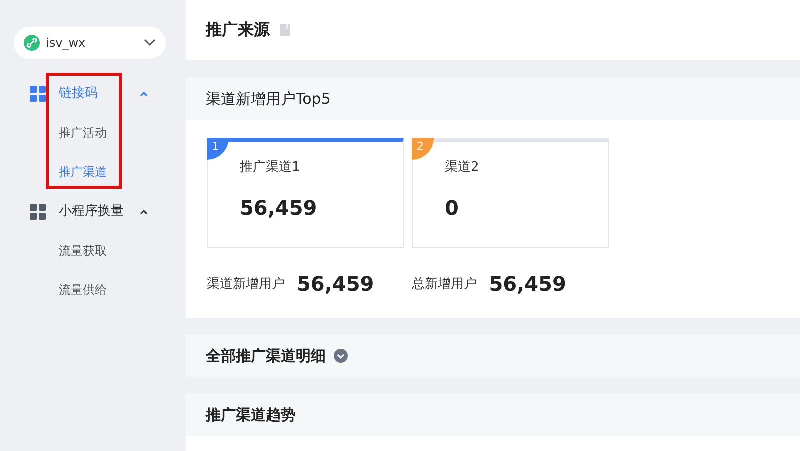  Describe the element at coordinates (271, 167) in the screenshot. I see `channel-name: 推广渠道1` at that location.